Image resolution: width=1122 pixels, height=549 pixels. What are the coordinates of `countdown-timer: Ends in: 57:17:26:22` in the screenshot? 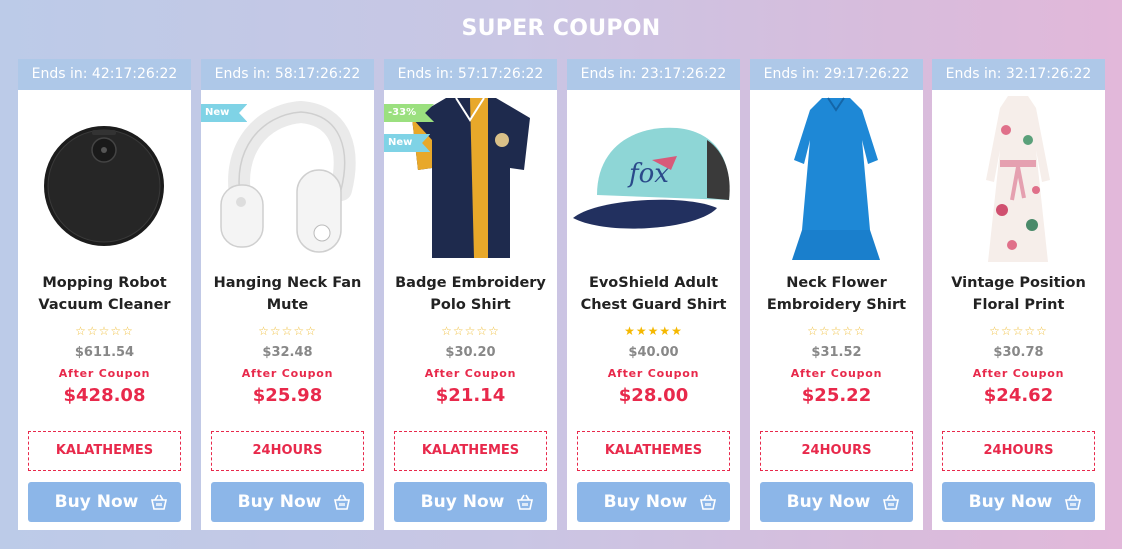 It's located at (470, 74).